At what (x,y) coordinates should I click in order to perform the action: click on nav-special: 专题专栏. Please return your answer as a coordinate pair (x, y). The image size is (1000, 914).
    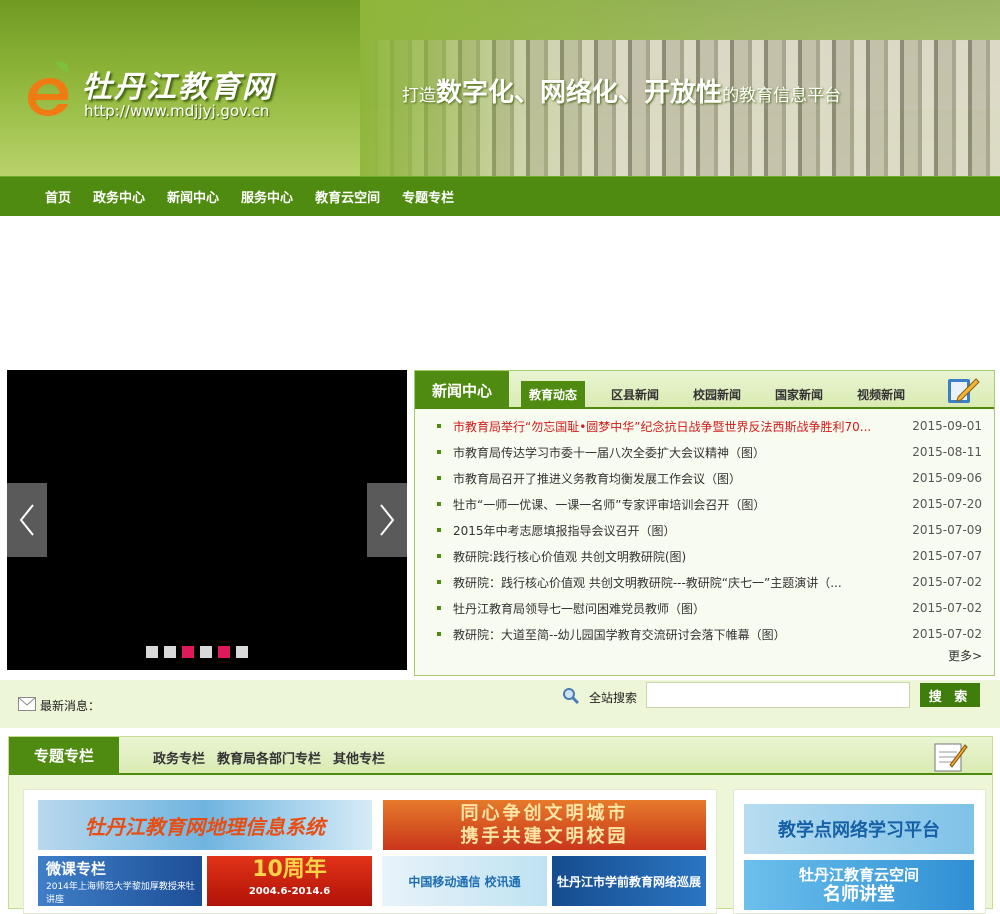
    Looking at the image, I should click on (428, 196).